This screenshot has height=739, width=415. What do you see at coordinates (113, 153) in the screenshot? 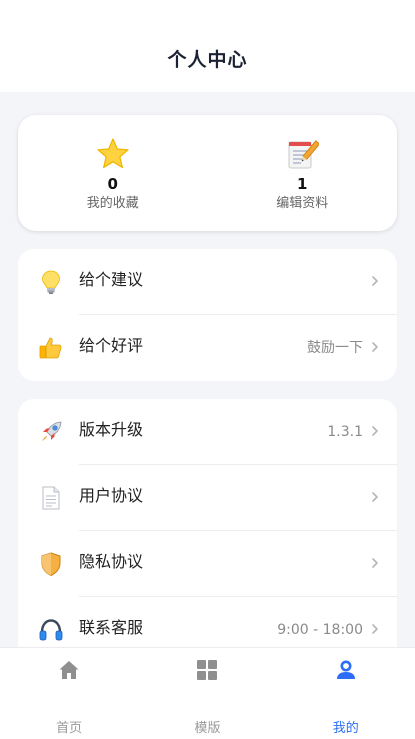
I see `star-icon` at bounding box center [113, 153].